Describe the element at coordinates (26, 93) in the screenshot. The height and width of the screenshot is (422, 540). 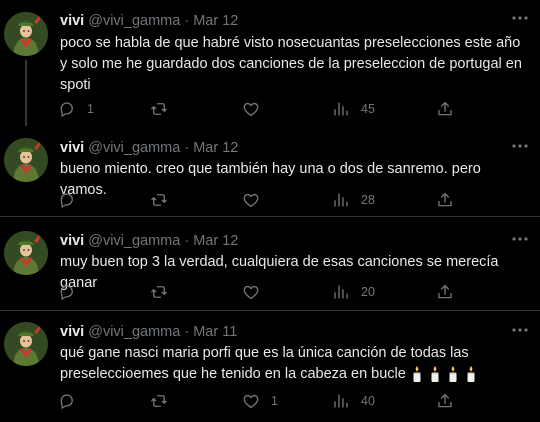
I see `thread-line` at that location.